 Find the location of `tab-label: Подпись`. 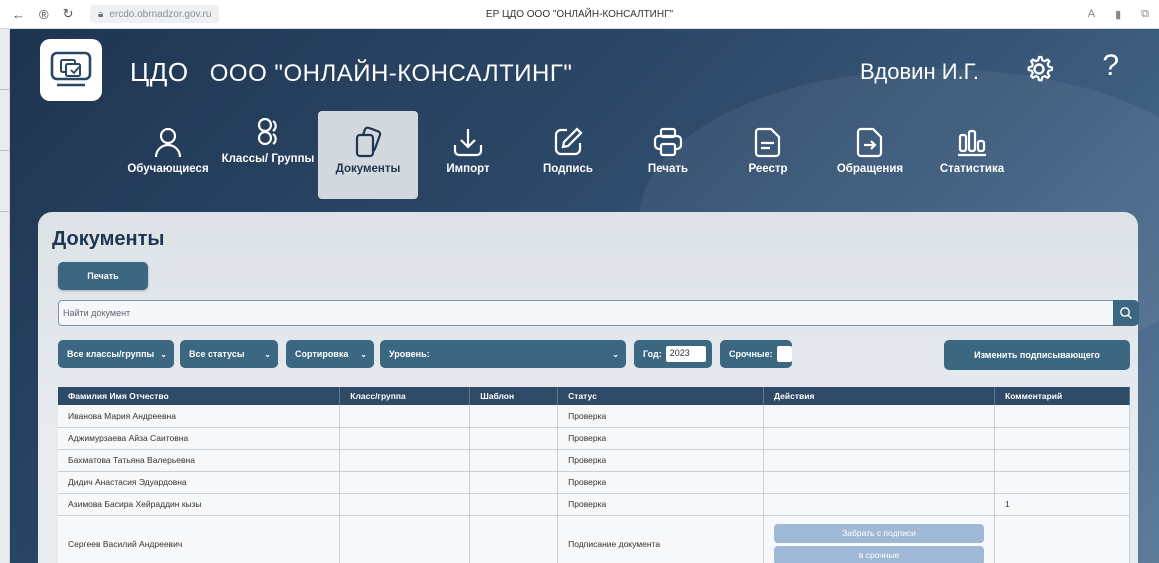

tab-label: Подпись is located at coordinates (568, 169).